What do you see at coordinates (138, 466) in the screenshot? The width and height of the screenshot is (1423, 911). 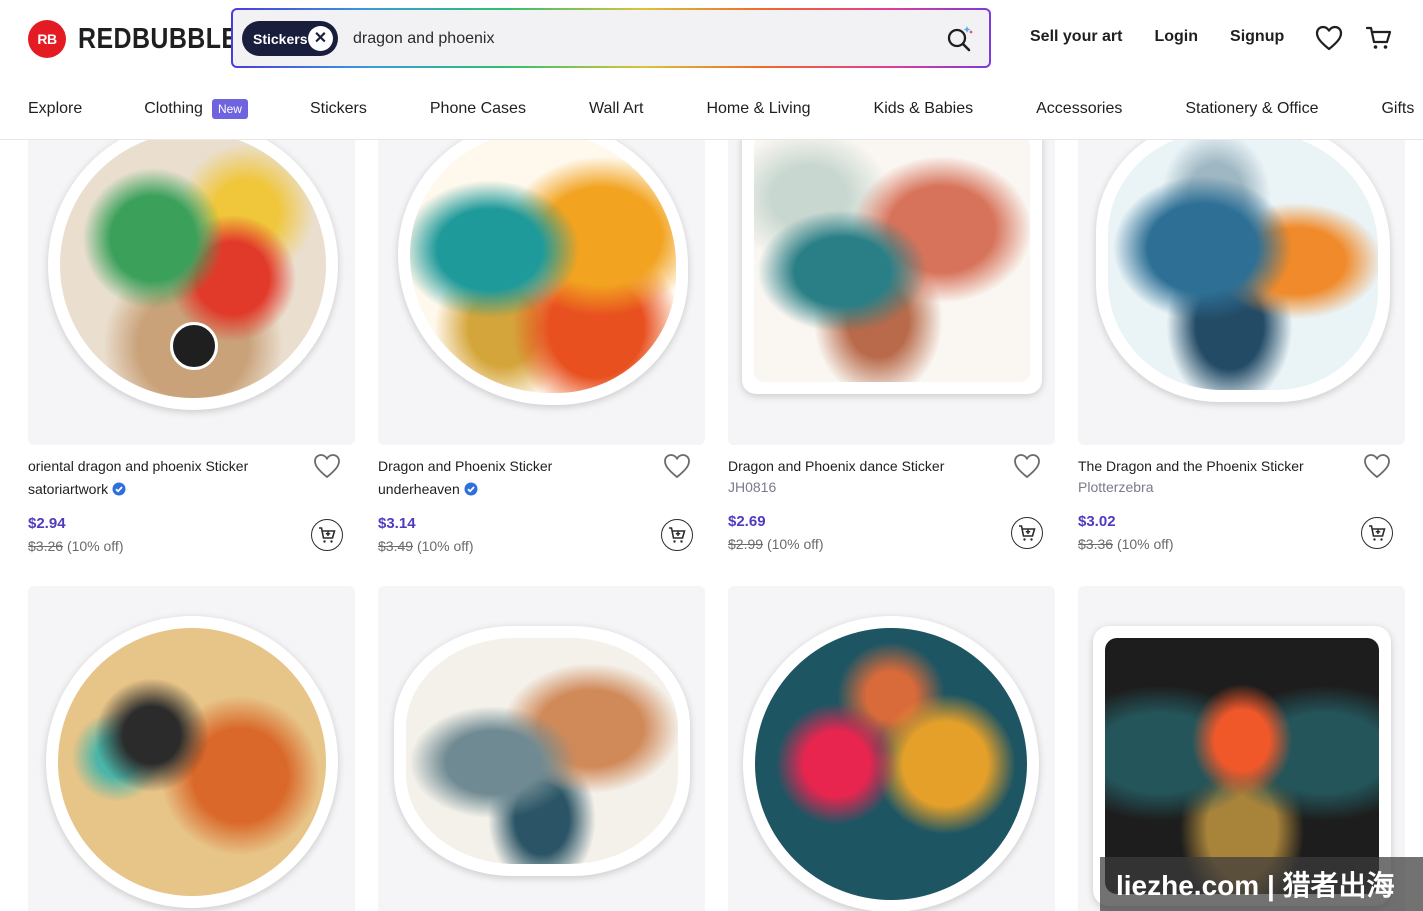 I see `product-title: oriental dragon and phoenix Sticker` at bounding box center [138, 466].